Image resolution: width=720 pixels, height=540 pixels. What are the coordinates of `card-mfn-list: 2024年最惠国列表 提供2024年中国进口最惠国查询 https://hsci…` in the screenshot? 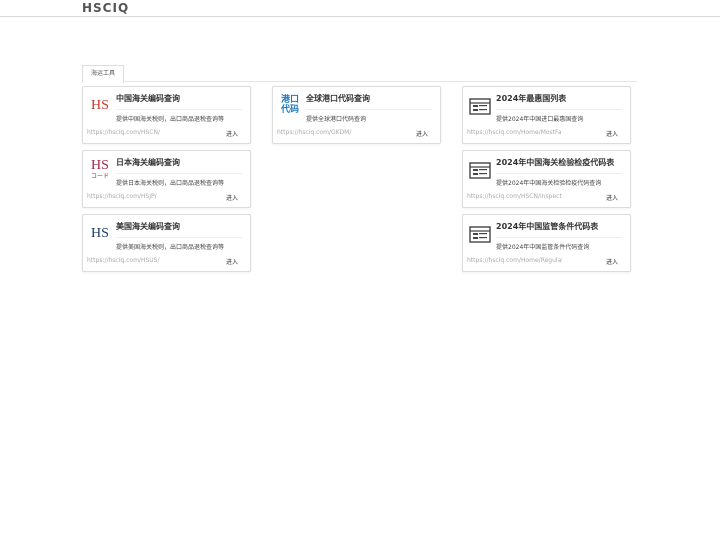 It's located at (546, 115).